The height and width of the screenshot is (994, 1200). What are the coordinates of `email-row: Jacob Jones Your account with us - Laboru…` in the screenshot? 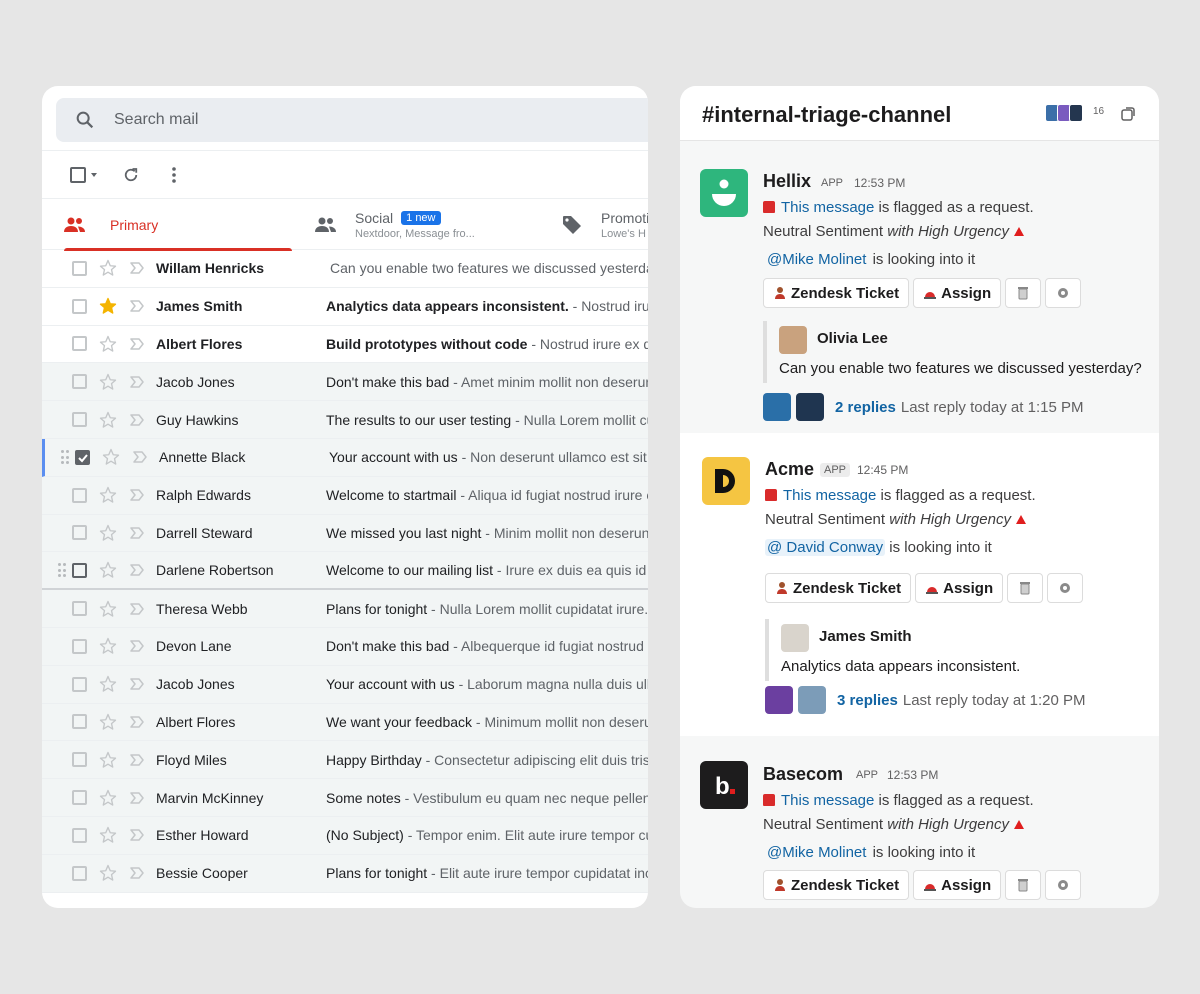 It's located at (345, 684).